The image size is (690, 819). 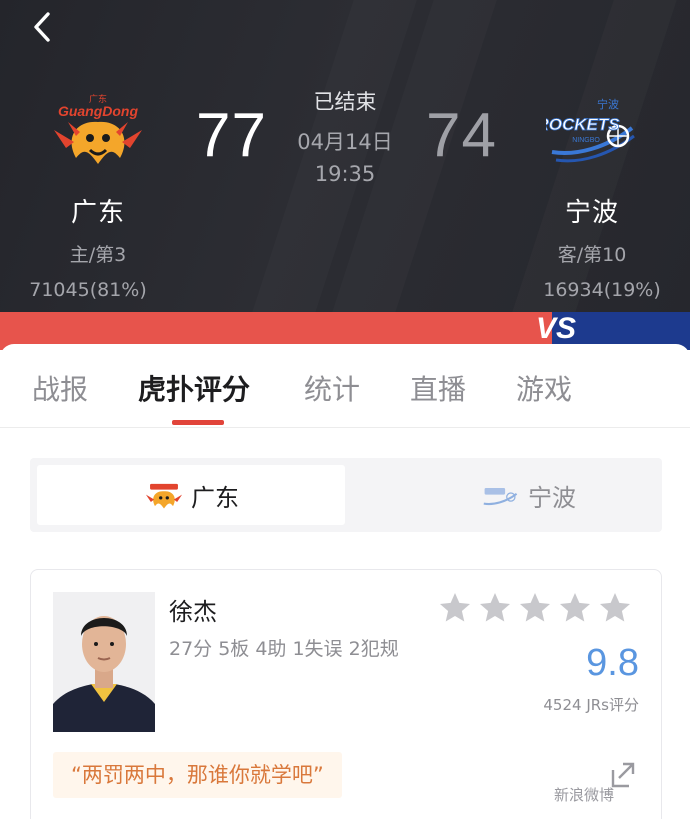 What do you see at coordinates (98, 99) in the screenshot?
I see `svg-text: 广东` at bounding box center [98, 99].